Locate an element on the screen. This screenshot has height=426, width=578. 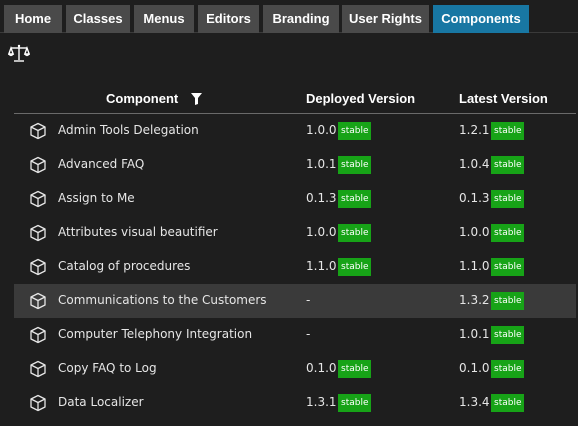
component-name: Copy FAQ to Log is located at coordinates (107, 368).